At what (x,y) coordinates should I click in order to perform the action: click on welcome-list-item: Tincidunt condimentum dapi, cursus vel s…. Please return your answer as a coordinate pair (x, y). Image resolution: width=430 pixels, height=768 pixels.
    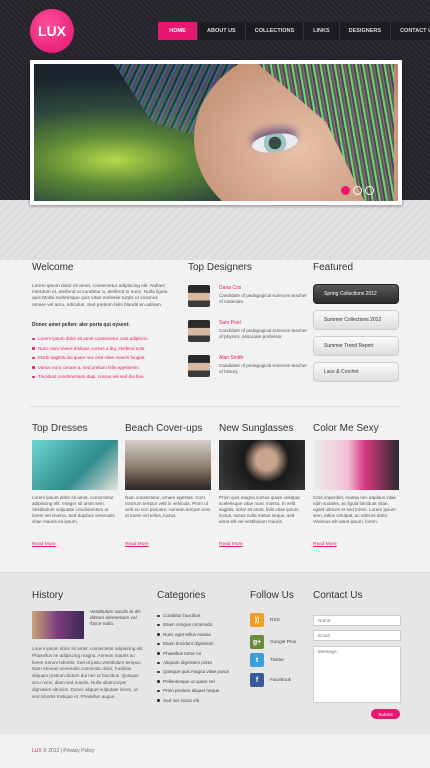
    Looking at the image, I should click on (90, 377).